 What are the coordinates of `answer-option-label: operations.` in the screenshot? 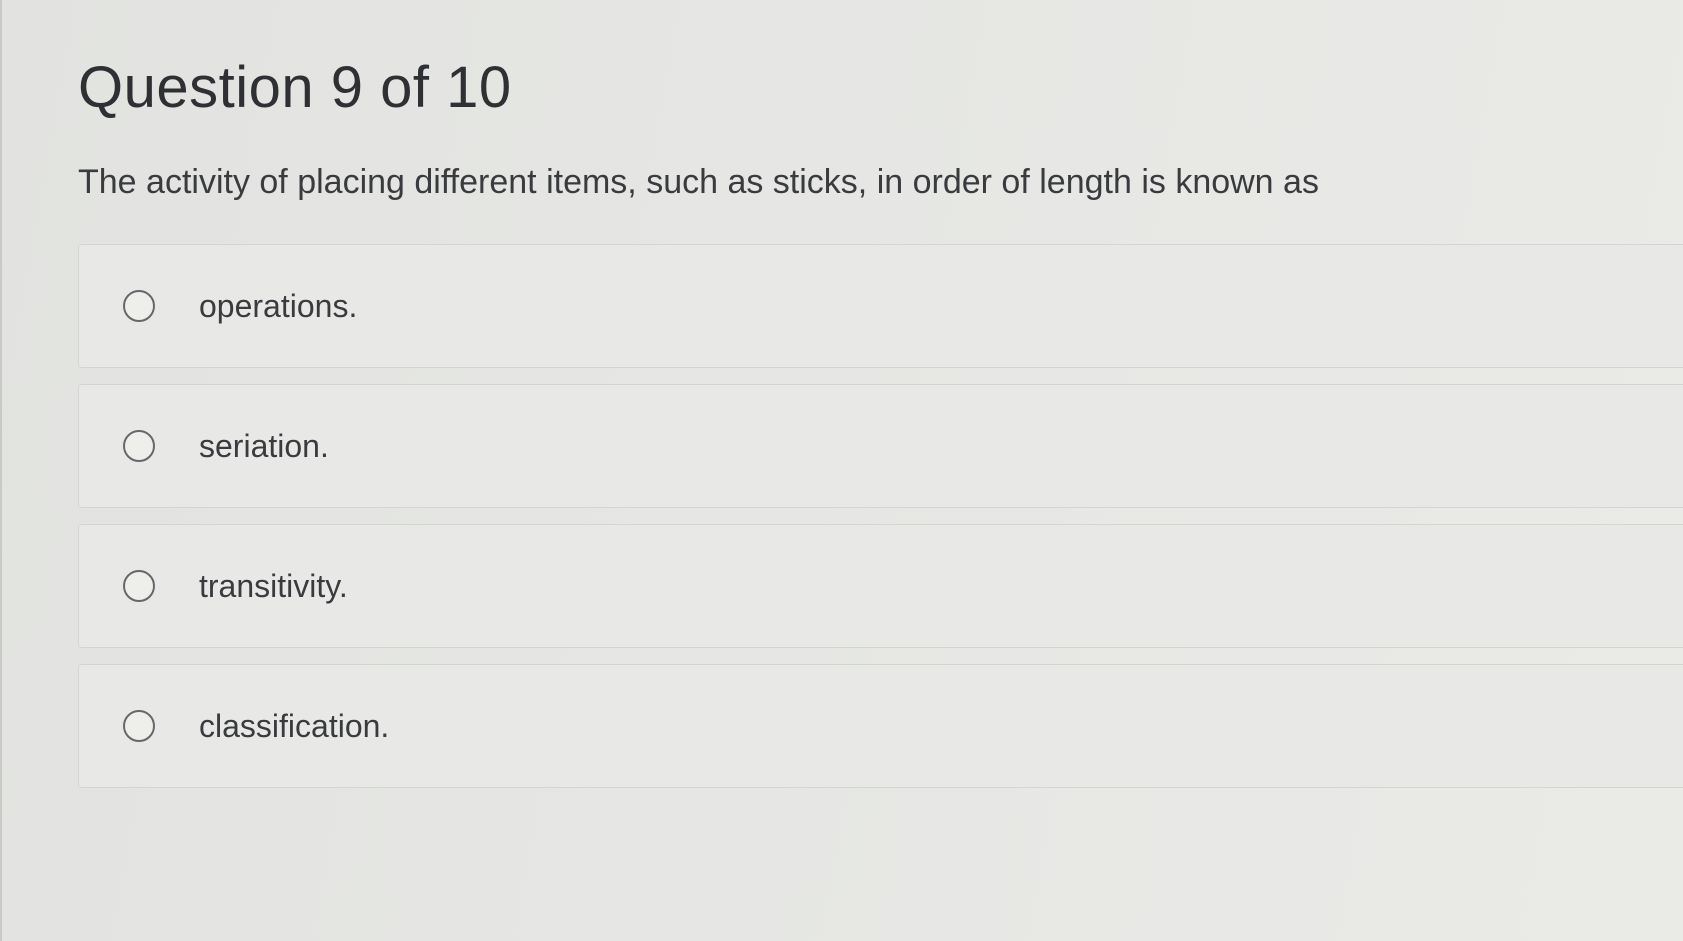 It's located at (278, 305).